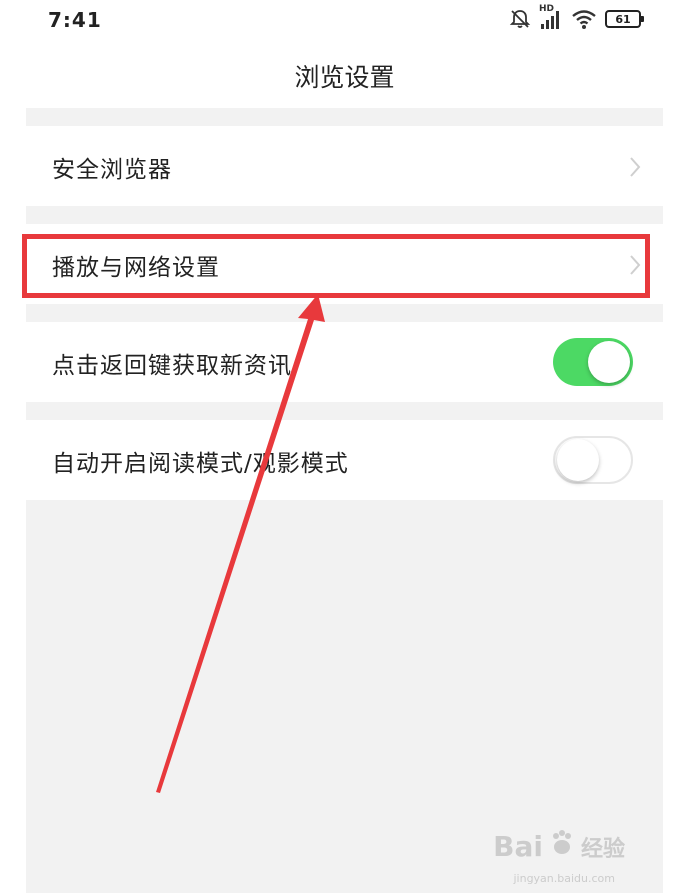 Image resolution: width=689 pixels, height=893 pixels. What do you see at coordinates (136, 268) in the screenshot?
I see `settings-item-label: 播放与网络设置` at bounding box center [136, 268].